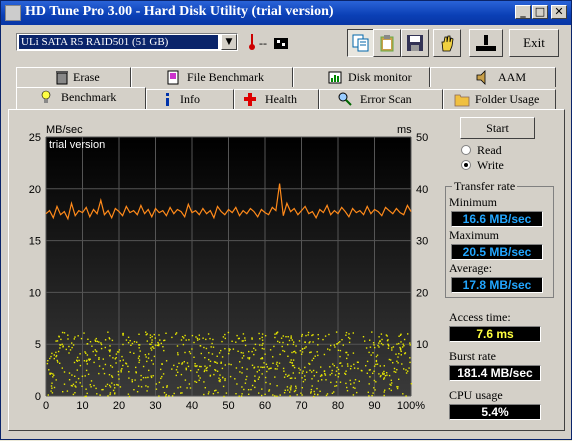 The width and height of the screenshot is (572, 441). Describe the element at coordinates (497, 128) in the screenshot. I see `start-button: Start` at that location.